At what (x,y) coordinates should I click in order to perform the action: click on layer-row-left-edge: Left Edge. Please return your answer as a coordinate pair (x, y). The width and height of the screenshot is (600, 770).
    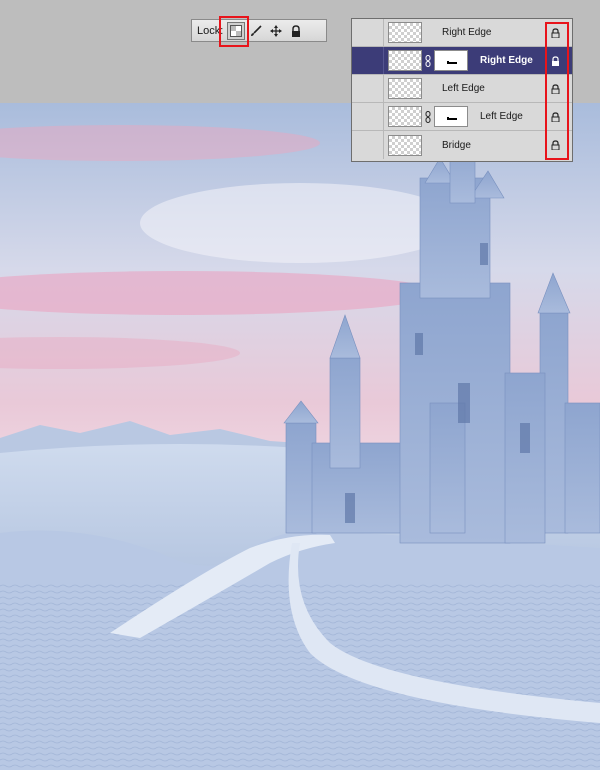
    Looking at the image, I should click on (462, 89).